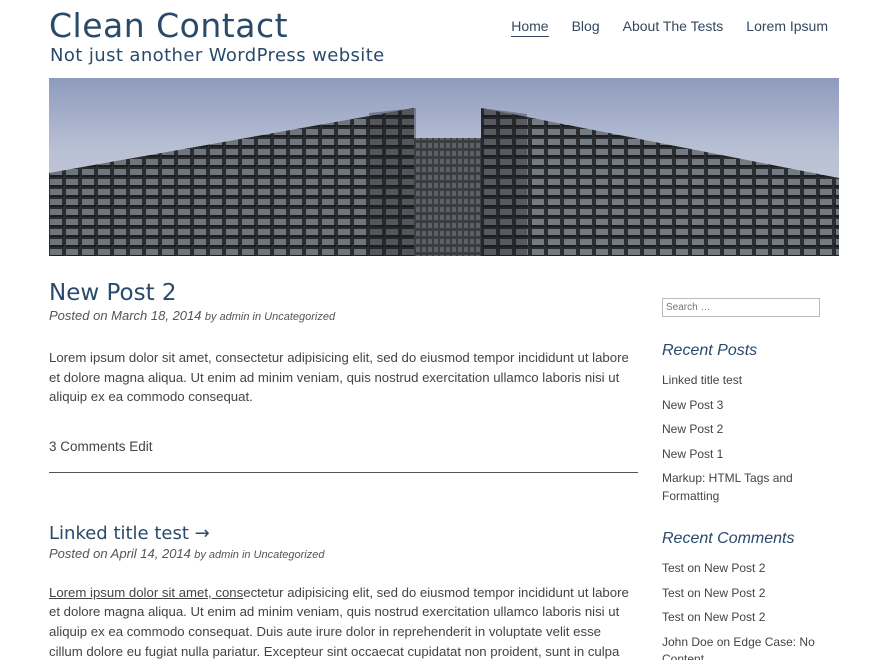 The height and width of the screenshot is (660, 880). What do you see at coordinates (343, 293) in the screenshot?
I see `post-title: New Post 2` at bounding box center [343, 293].